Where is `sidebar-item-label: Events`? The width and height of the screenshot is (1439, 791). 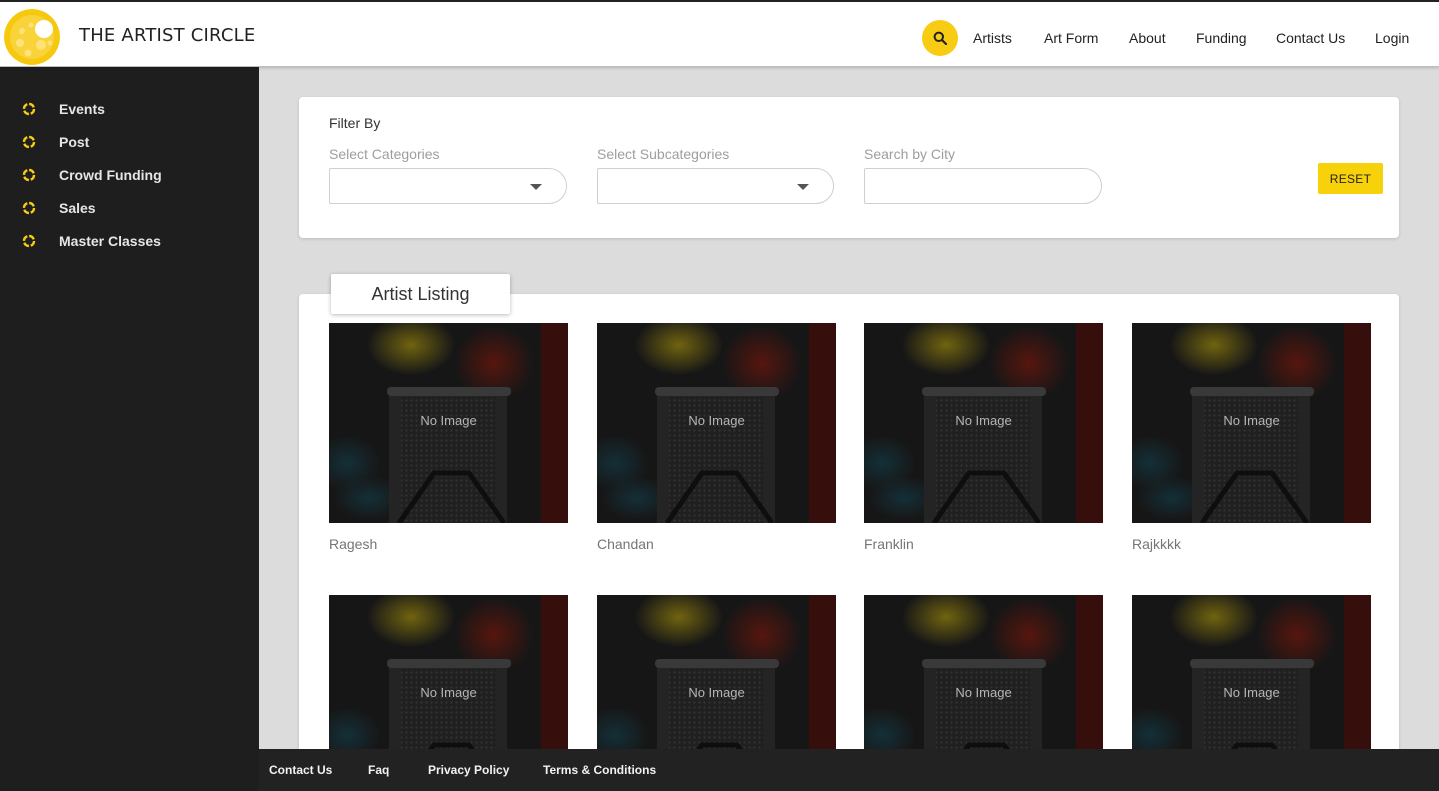 sidebar-item-label: Events is located at coordinates (82, 109).